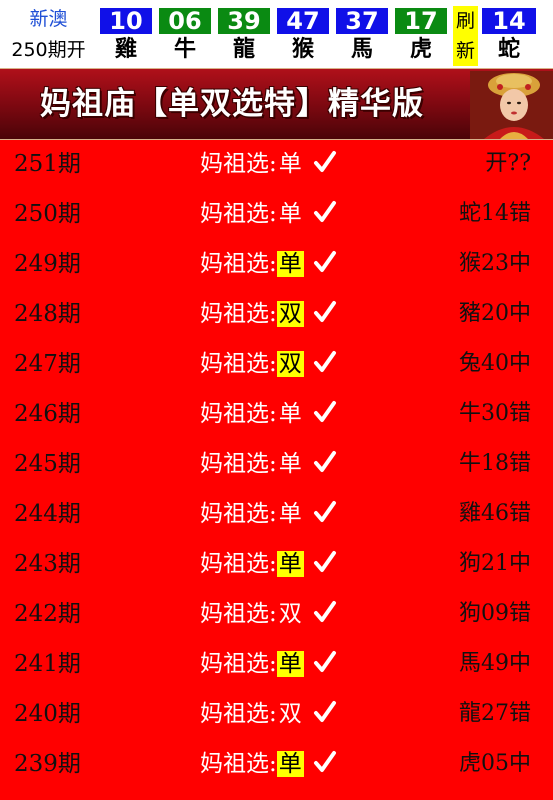 This screenshot has height=800, width=553. What do you see at coordinates (495, 363) in the screenshot?
I see `result-text: 兔40中` at bounding box center [495, 363].